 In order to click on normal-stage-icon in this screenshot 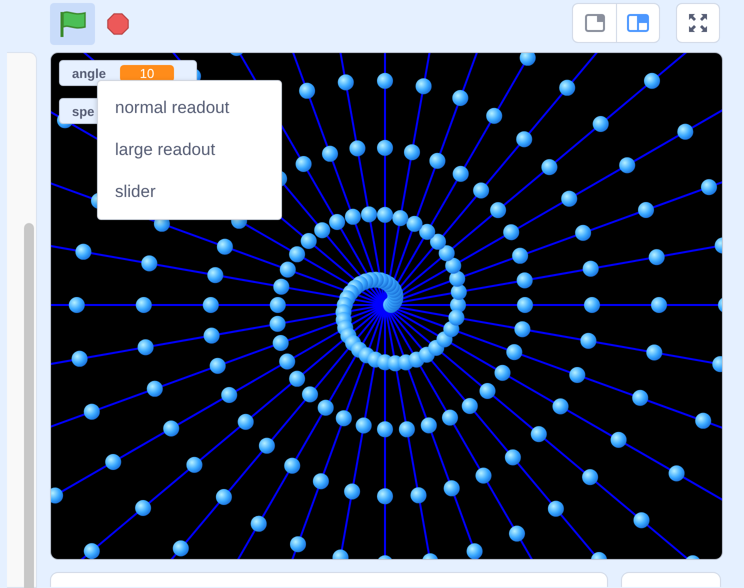, I will do `click(638, 23)`.